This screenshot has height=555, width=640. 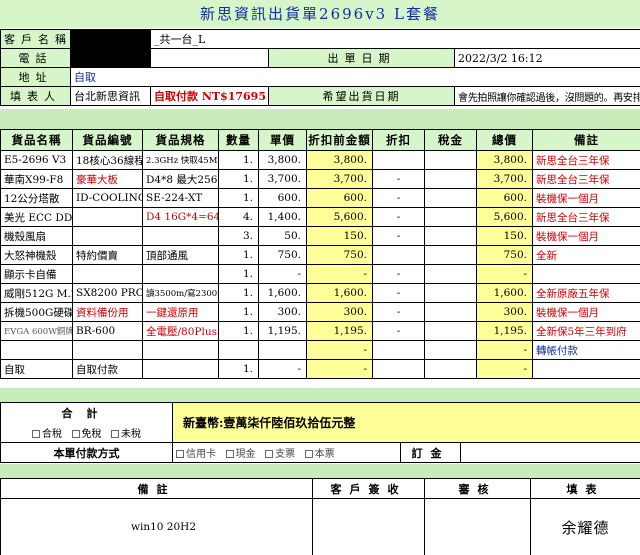 I want to click on item-price: 600., so click(x=282, y=198).